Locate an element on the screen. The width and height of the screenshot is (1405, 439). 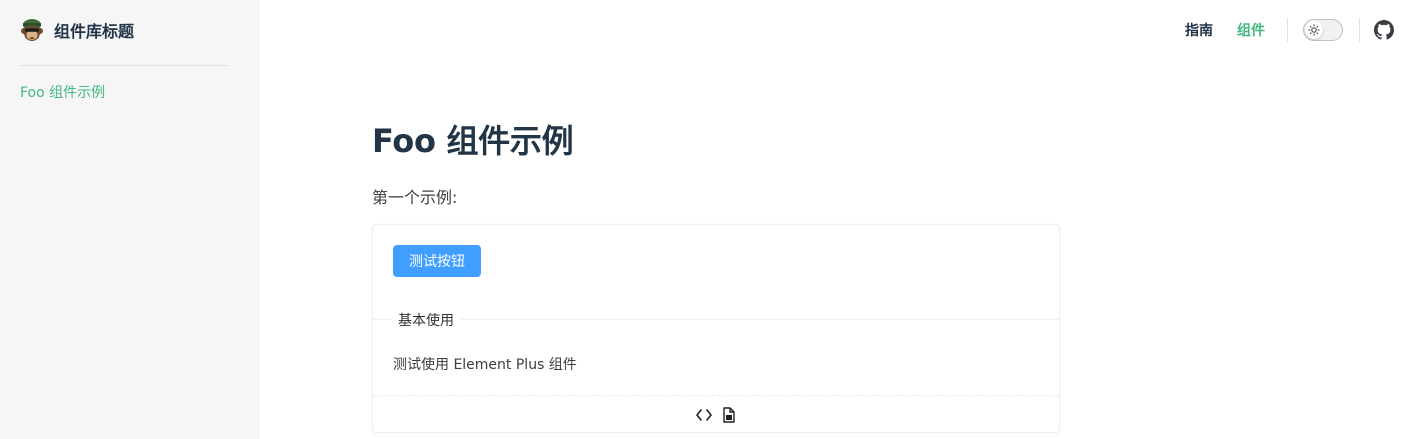
sun-icon is located at coordinates (1314, 30).